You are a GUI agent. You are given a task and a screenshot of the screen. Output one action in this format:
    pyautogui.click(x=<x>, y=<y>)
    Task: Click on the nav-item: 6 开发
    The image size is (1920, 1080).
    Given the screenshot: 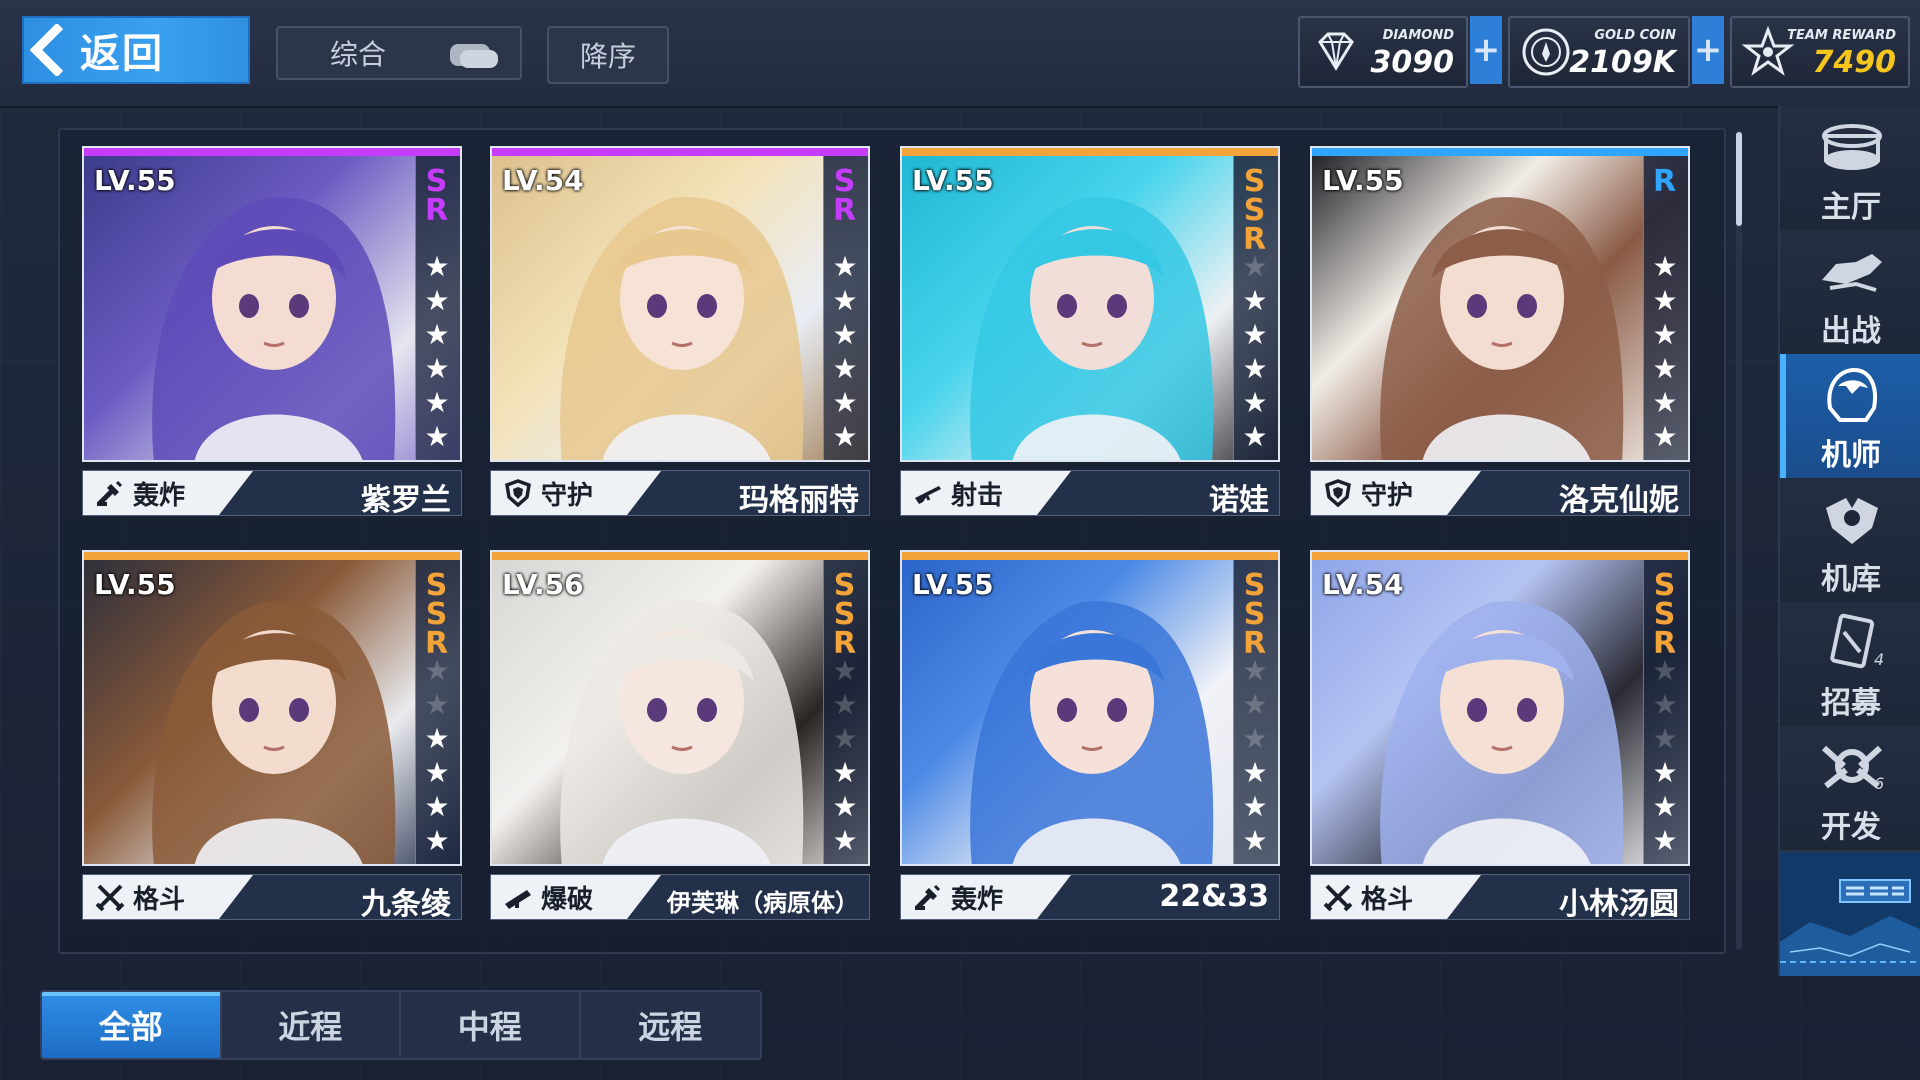 What is the action you would take?
    pyautogui.click(x=1850, y=789)
    